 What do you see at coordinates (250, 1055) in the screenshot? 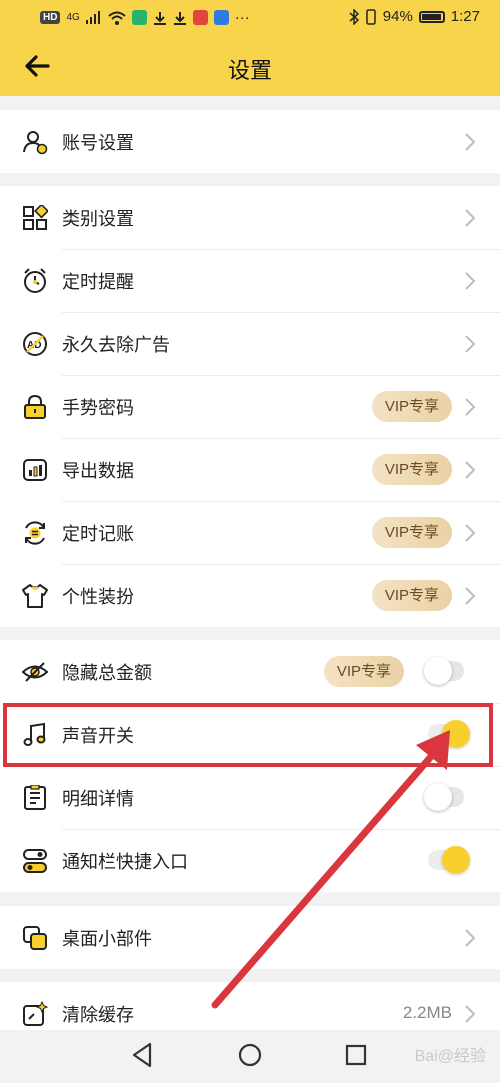
I see `nav-home-icon` at bounding box center [250, 1055].